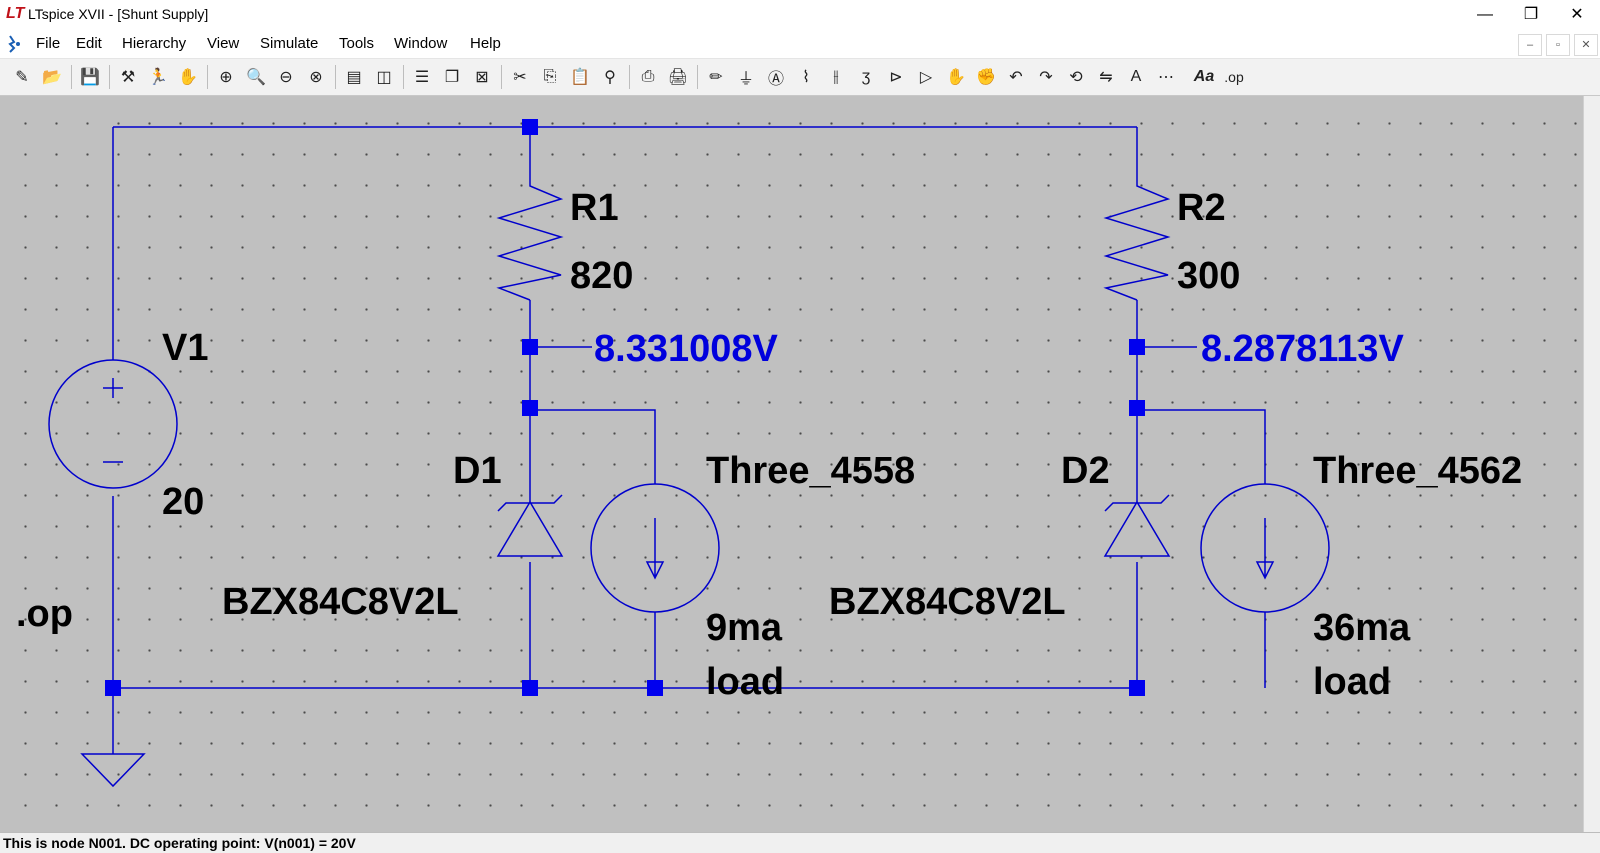 The image size is (1600, 853). What do you see at coordinates (655, 688) in the screenshot?
I see `node-gnd-i1` at bounding box center [655, 688].